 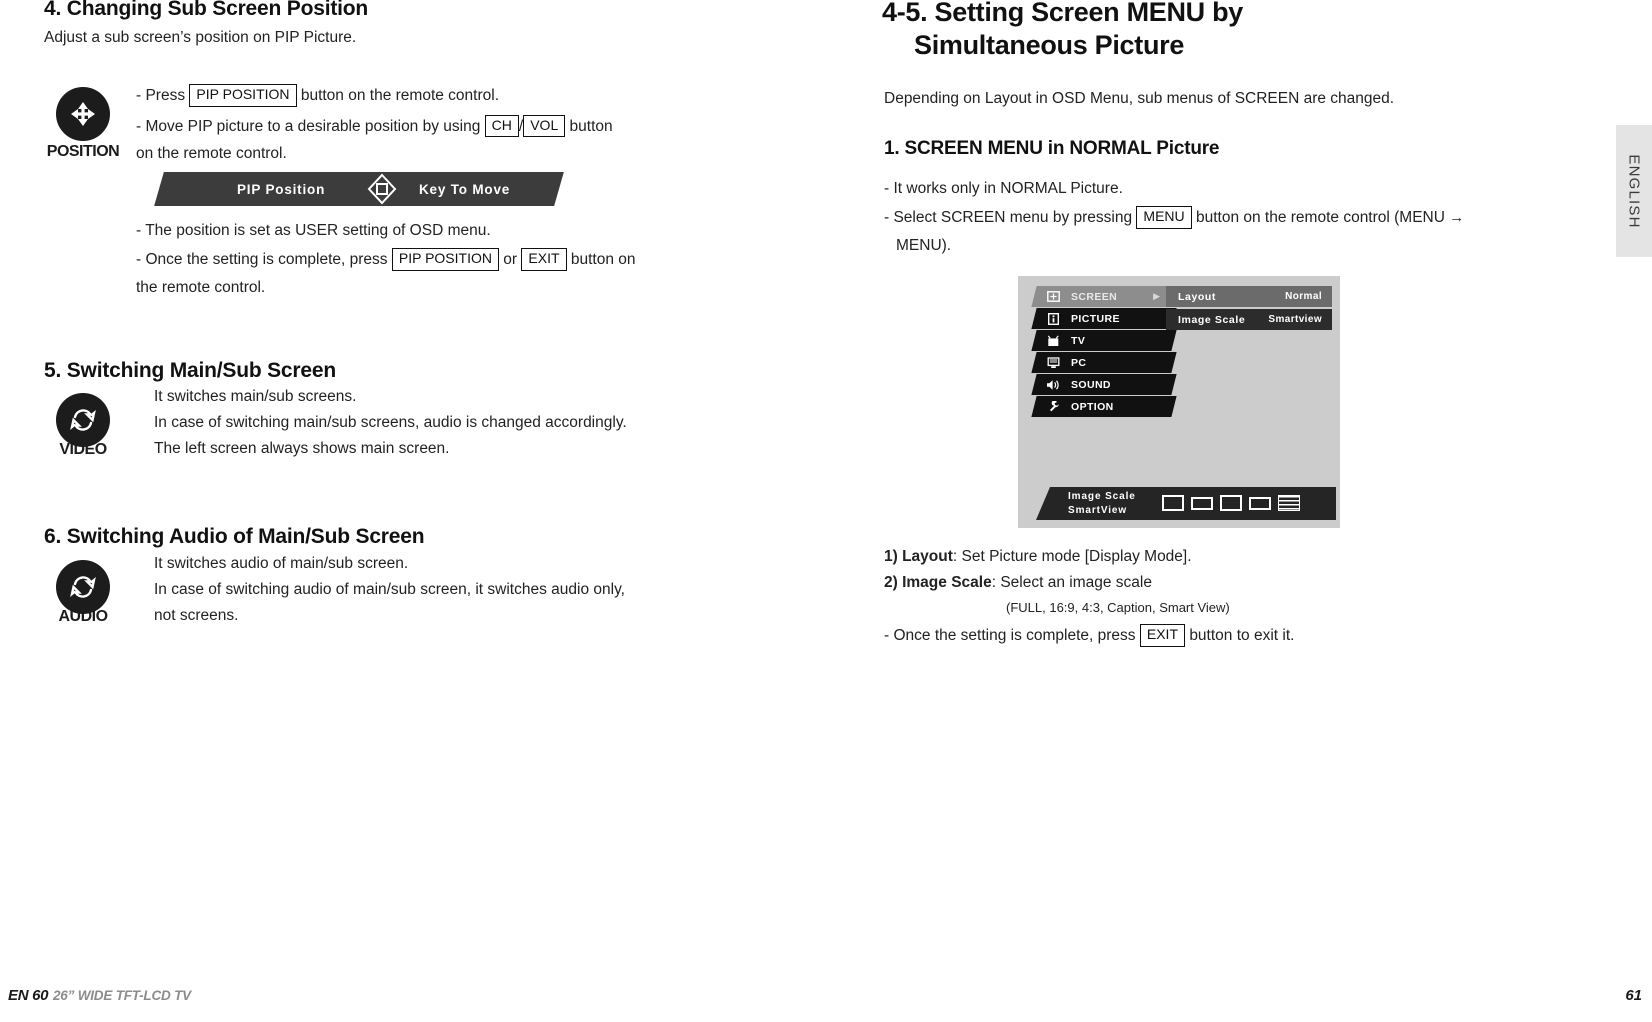 I want to click on osd-bar-text: PIP Position Key To Move, so click(x=359, y=189).